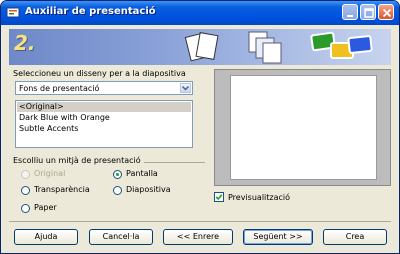 The height and width of the screenshot is (254, 400). Describe the element at coordinates (25, 208) in the screenshot. I see `radio-paper` at that location.